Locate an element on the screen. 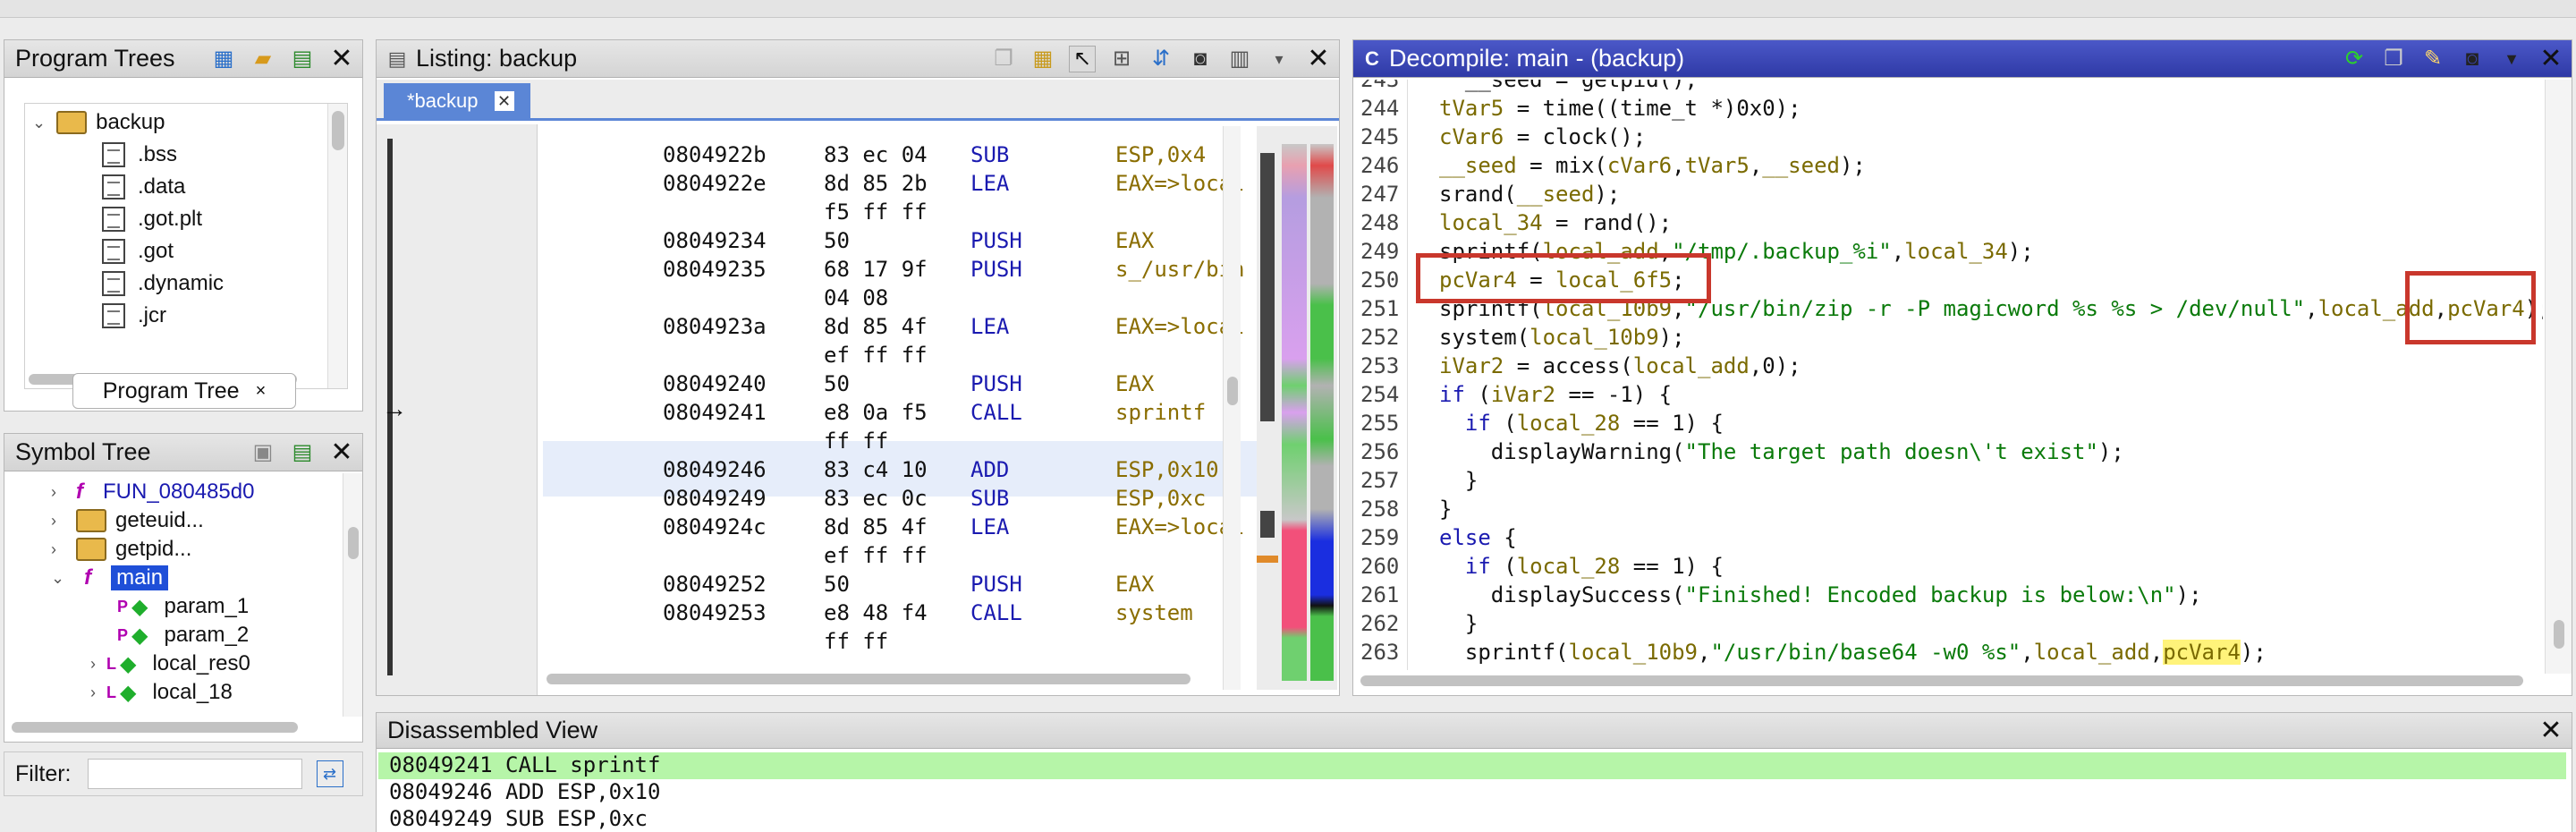 The height and width of the screenshot is (832, 2576). tree-node: .jcr is located at coordinates (134, 316).